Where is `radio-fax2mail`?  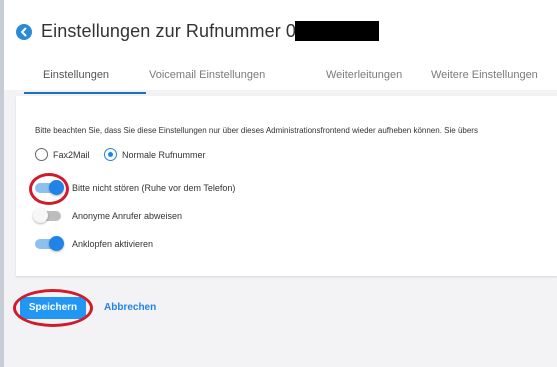
radio-fax2mail is located at coordinates (41, 154).